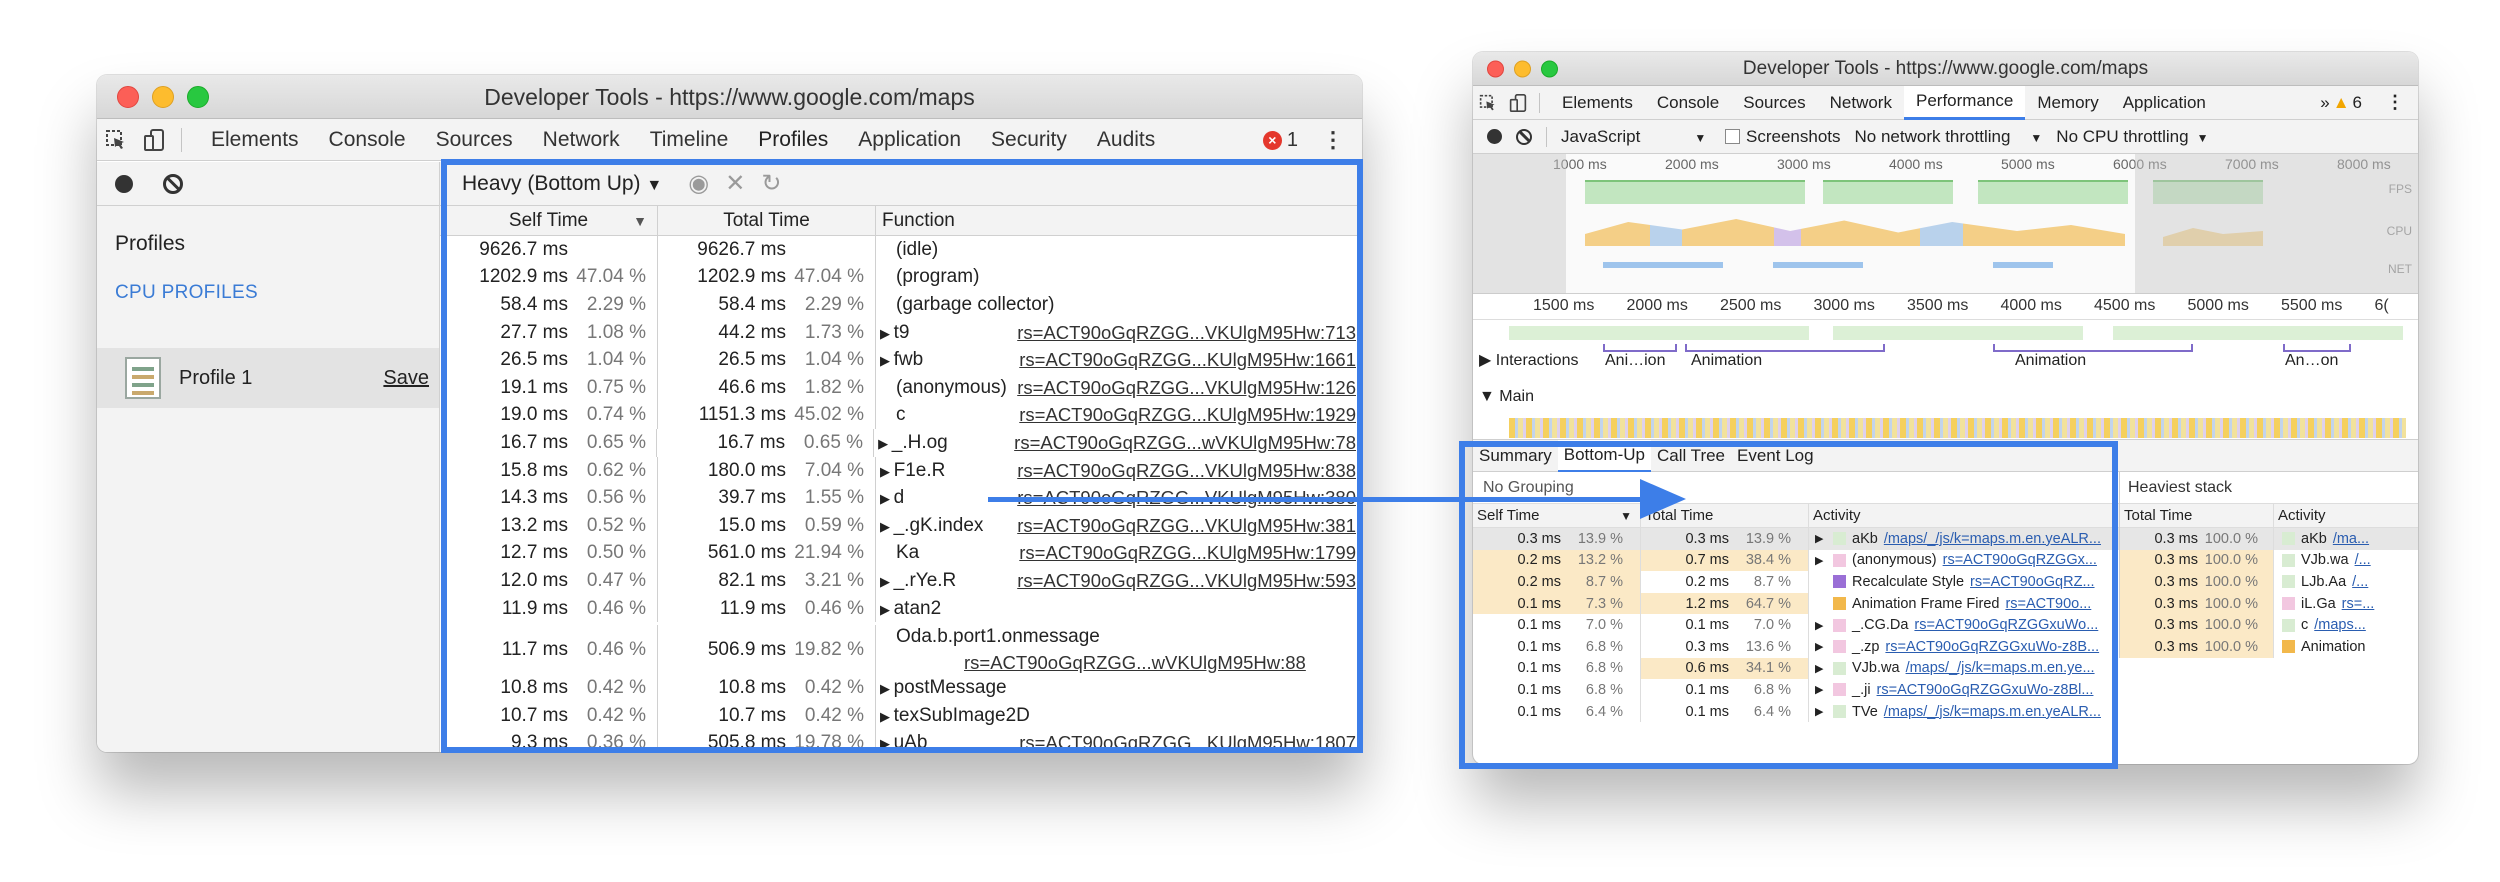 This screenshot has height=882, width=2500. I want to click on tab-profiles: Profiles, so click(793, 140).